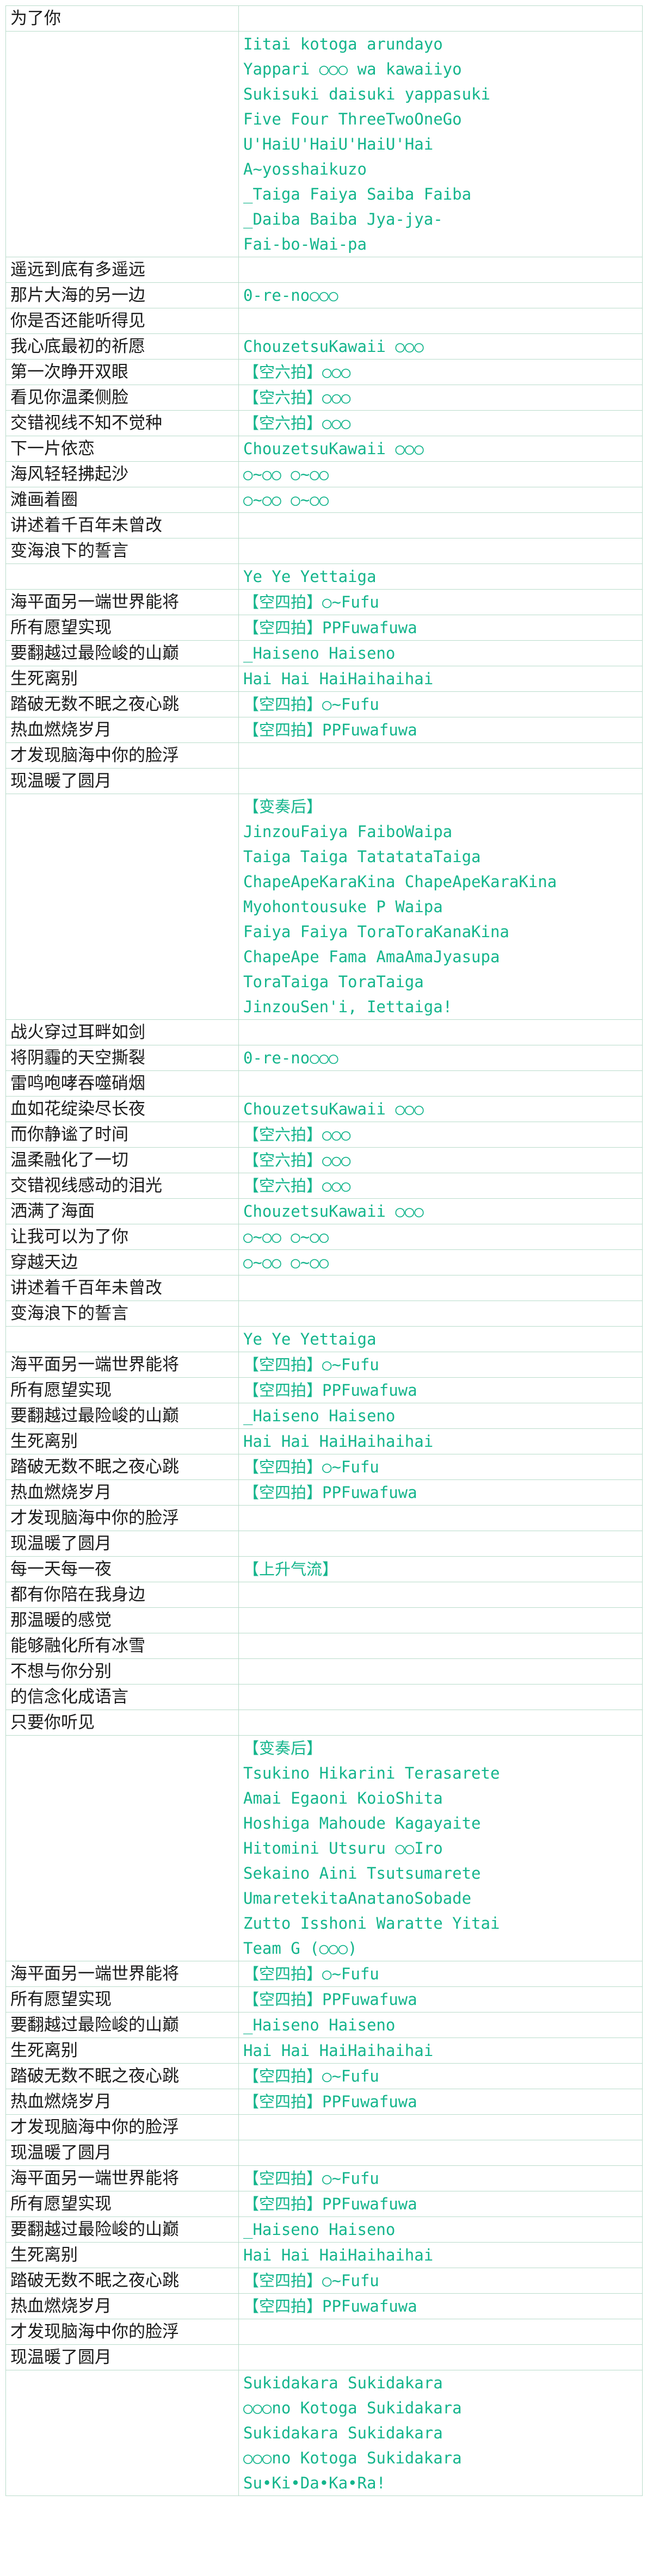 Image resolution: width=653 pixels, height=2576 pixels. What do you see at coordinates (348, 832) in the screenshot?
I see `call-line: JinzouFaiya FaiboWaipa` at bounding box center [348, 832].